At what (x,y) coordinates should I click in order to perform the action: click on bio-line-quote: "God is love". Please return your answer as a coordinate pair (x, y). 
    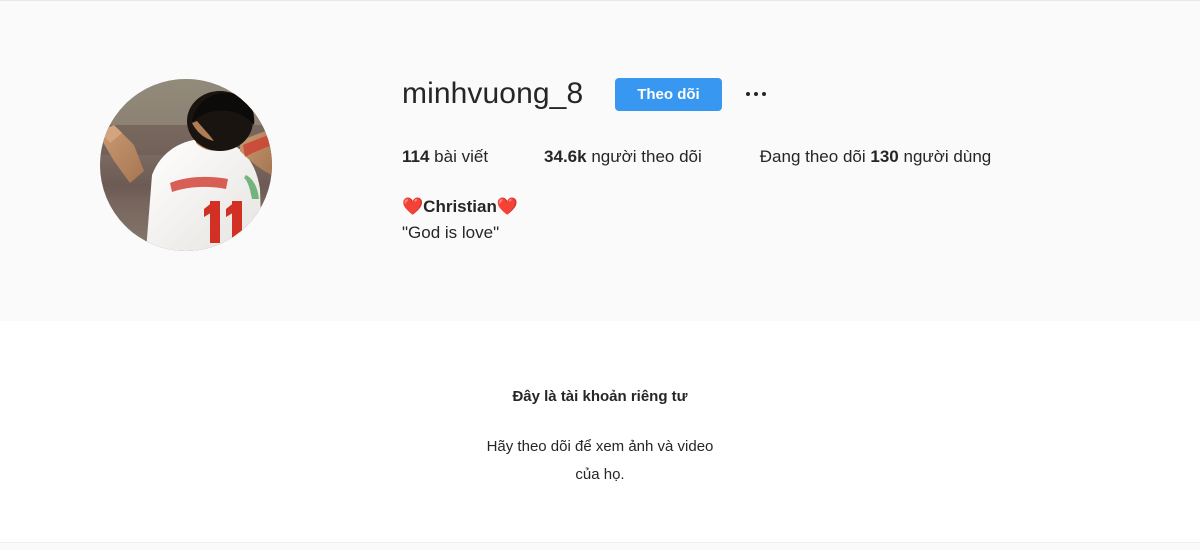
    Looking at the image, I should click on (451, 232).